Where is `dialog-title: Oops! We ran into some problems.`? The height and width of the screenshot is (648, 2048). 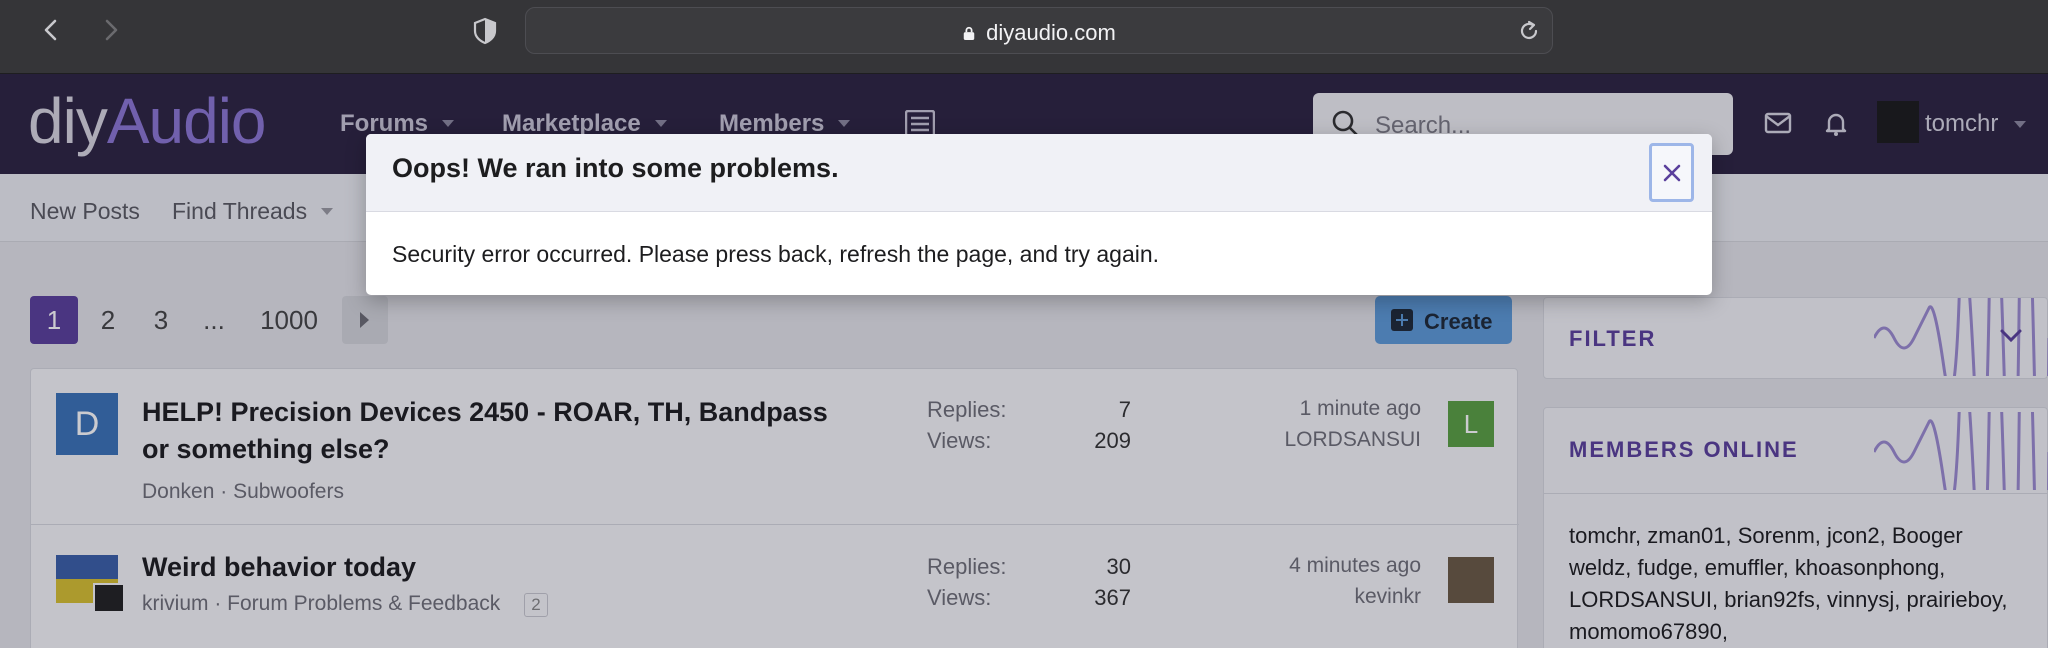
dialog-title: Oops! We ran into some problems. is located at coordinates (615, 168).